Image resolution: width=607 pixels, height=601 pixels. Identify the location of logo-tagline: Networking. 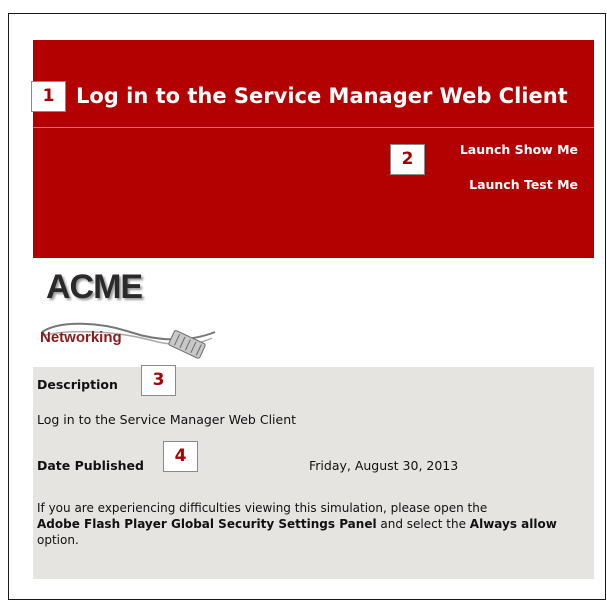
(81, 337).